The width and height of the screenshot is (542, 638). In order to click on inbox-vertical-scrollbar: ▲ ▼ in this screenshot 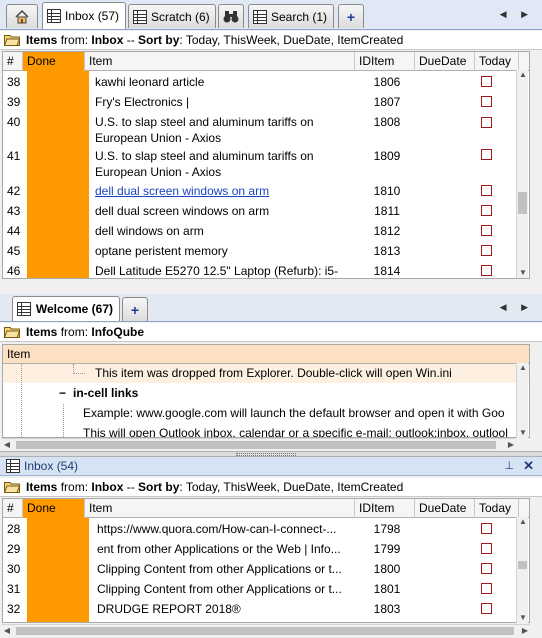, I will do `click(522, 174)`.